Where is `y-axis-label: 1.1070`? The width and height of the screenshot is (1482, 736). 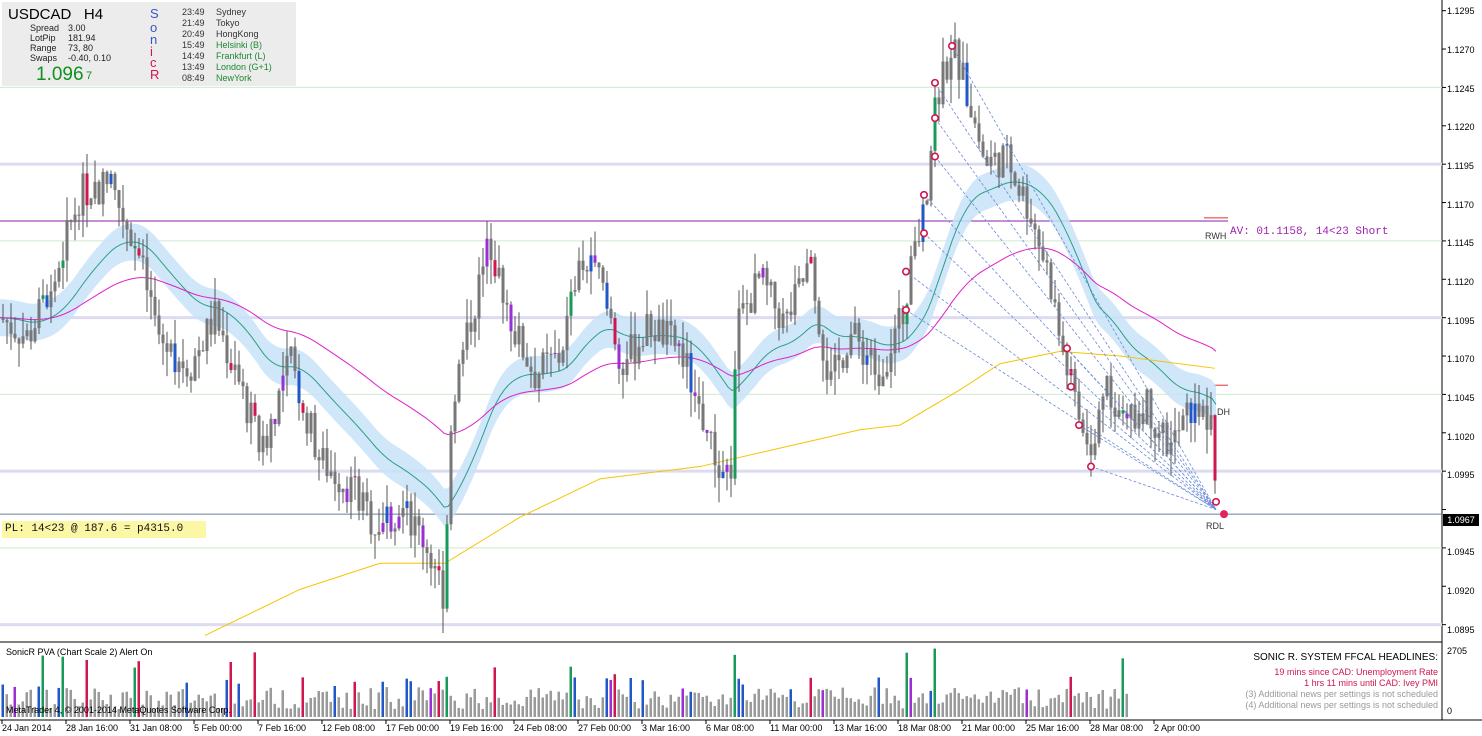 y-axis-label: 1.1070 is located at coordinates (1461, 359).